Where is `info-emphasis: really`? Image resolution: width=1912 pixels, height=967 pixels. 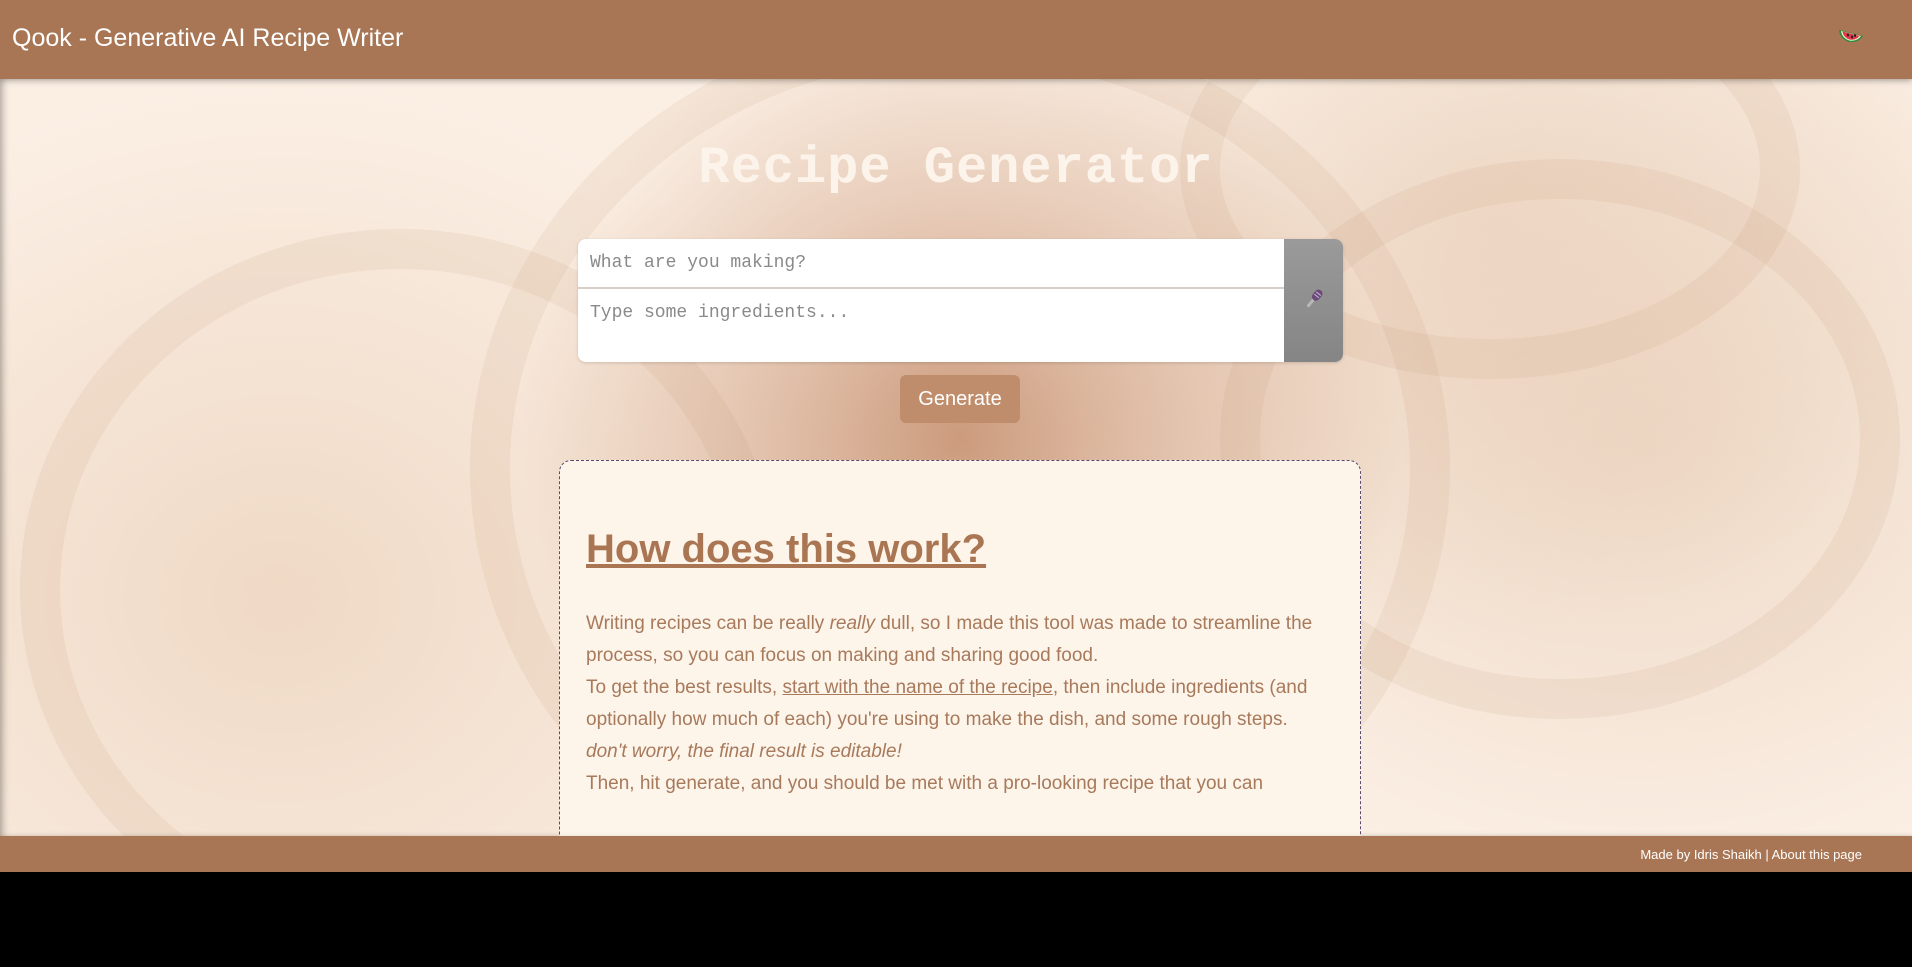 info-emphasis: really is located at coordinates (852, 623).